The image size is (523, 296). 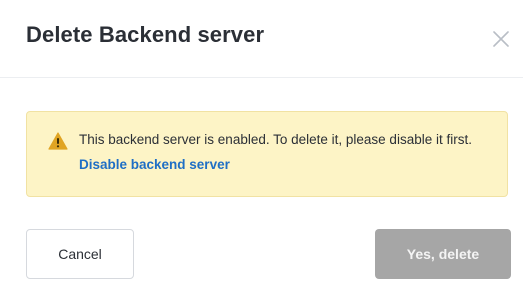 What do you see at coordinates (80, 254) in the screenshot?
I see `cancel-button: Cancel` at bounding box center [80, 254].